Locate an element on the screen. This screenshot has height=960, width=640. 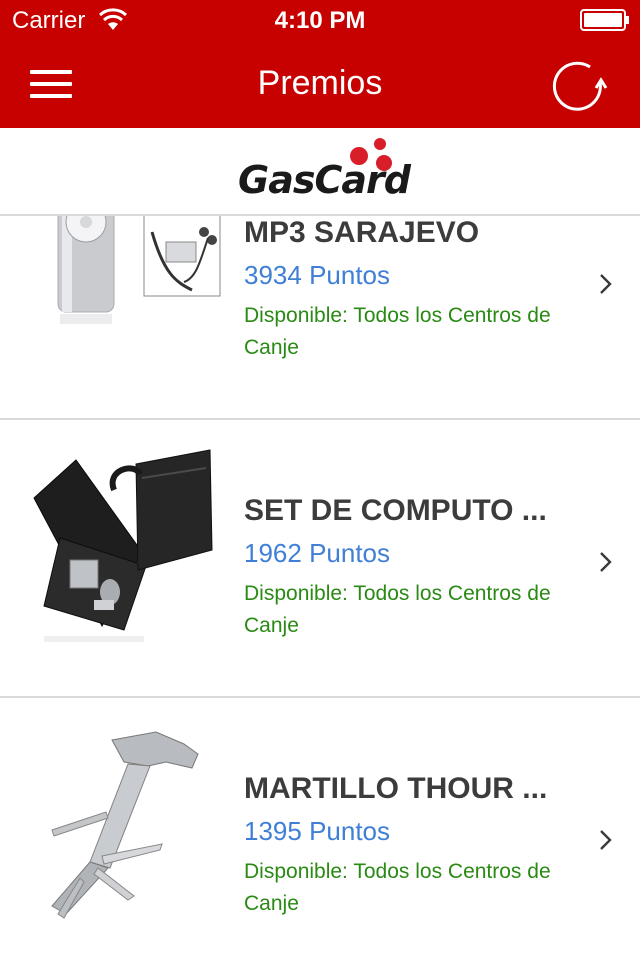
clock: 4:10 PM is located at coordinates (320, 20).